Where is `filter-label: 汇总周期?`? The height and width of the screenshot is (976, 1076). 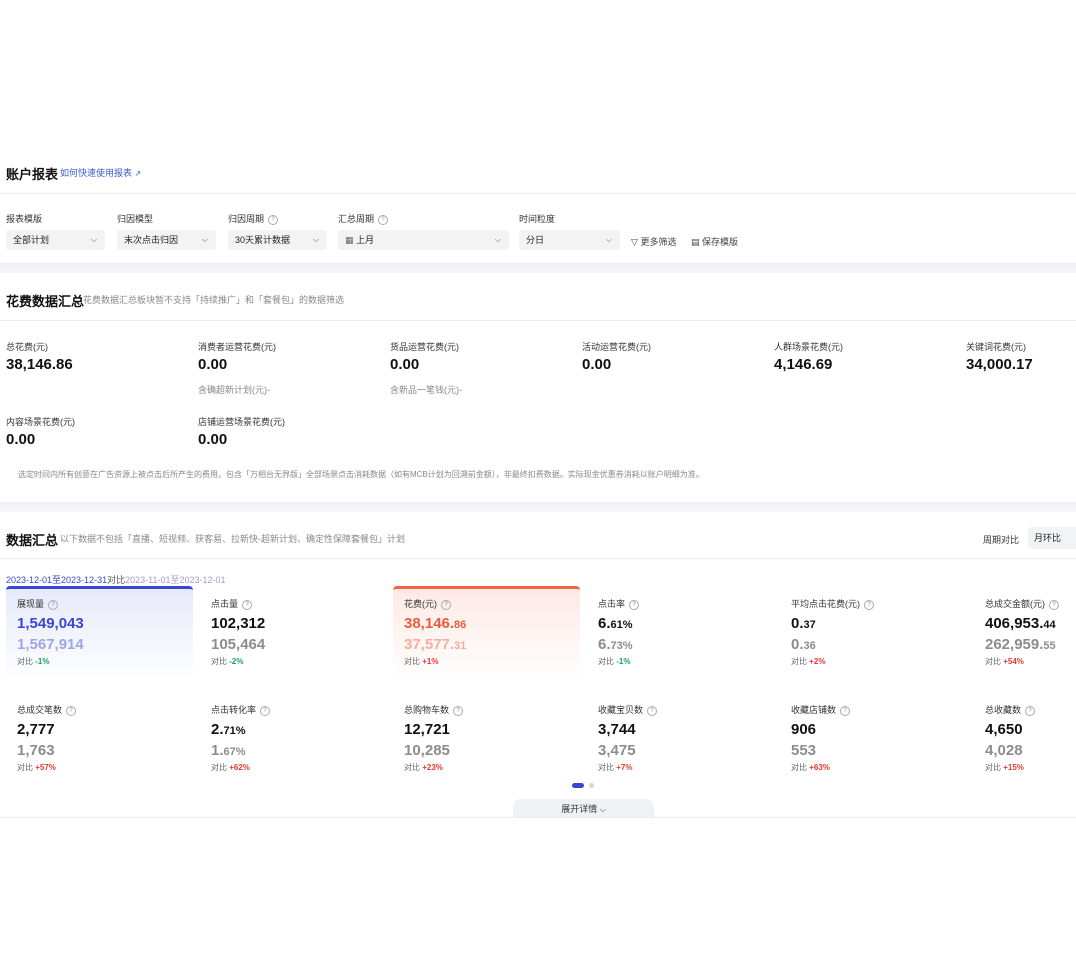
filter-label: 汇总周期? is located at coordinates (363, 218).